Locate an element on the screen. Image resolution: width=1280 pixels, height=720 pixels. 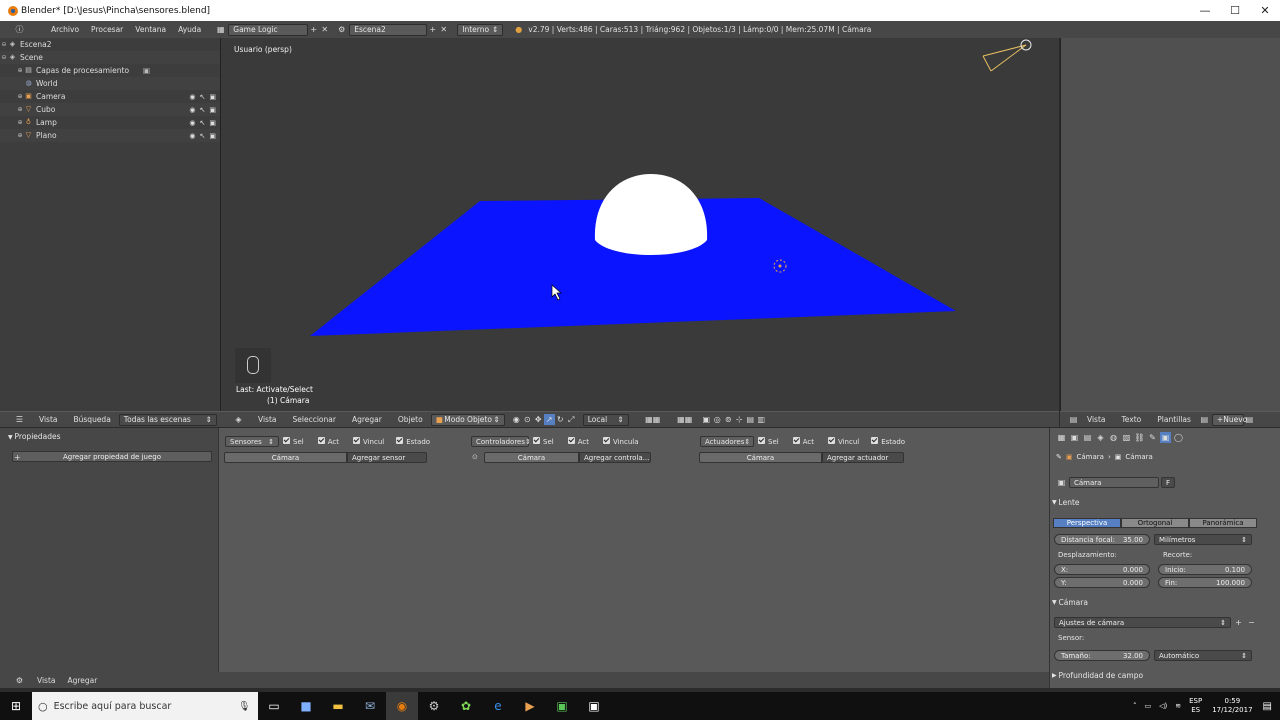
blender-taskbar-icon: ◉ is located at coordinates (402, 706).